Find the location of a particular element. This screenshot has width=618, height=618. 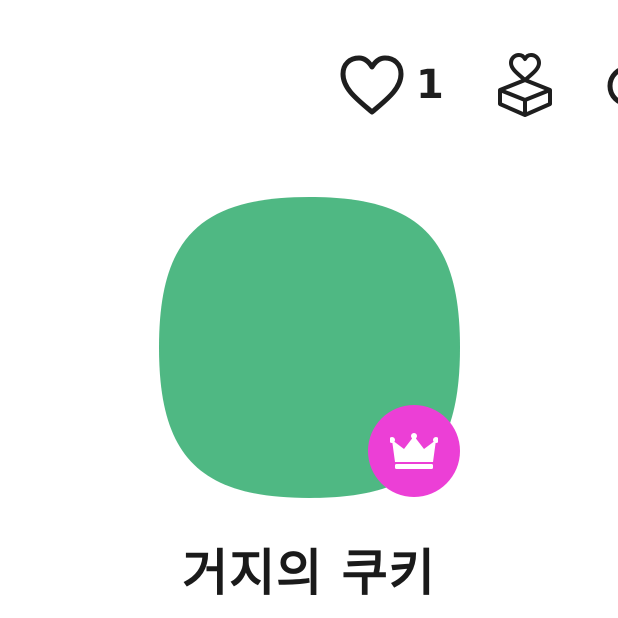

profile-name: 거지의 쿠키 is located at coordinates (309, 573).